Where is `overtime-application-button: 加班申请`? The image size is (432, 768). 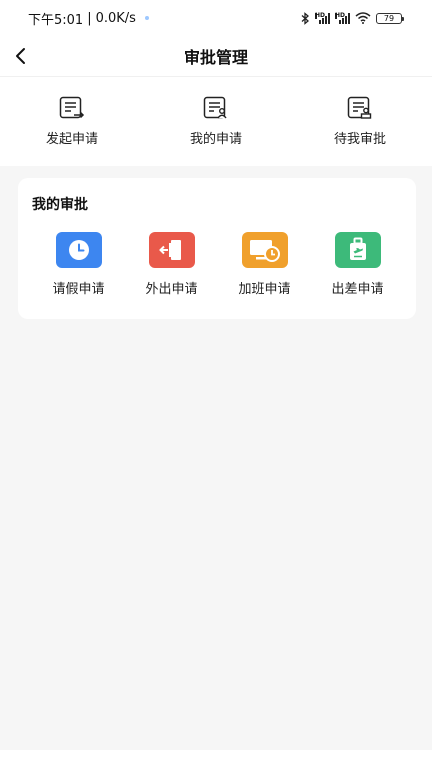 overtime-application-button: 加班申请 is located at coordinates (264, 264).